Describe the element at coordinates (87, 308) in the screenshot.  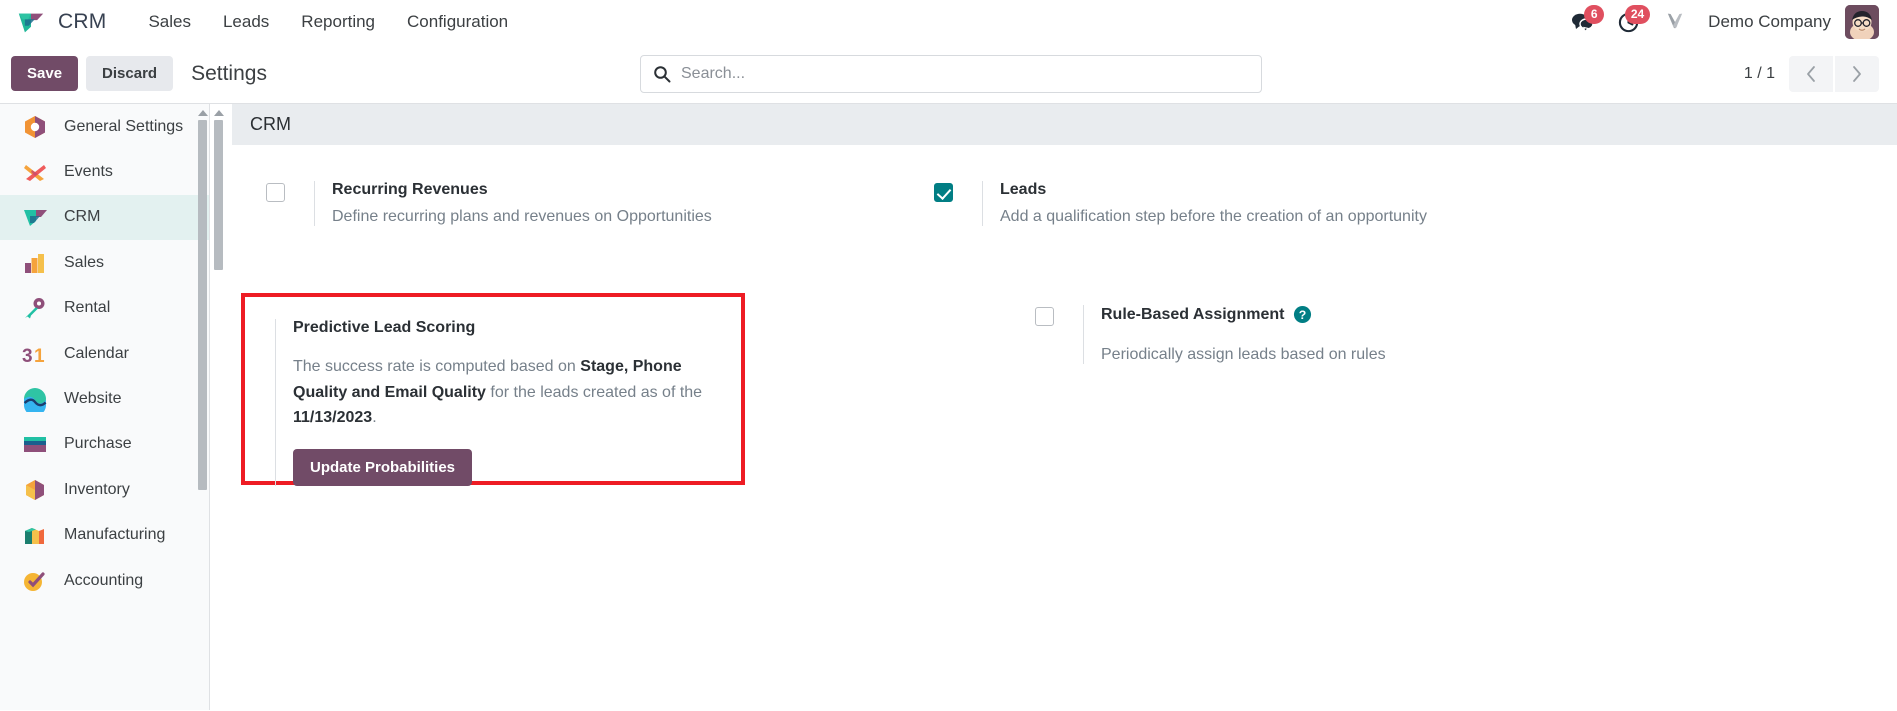
I see `sidebar-label: Rental` at that location.